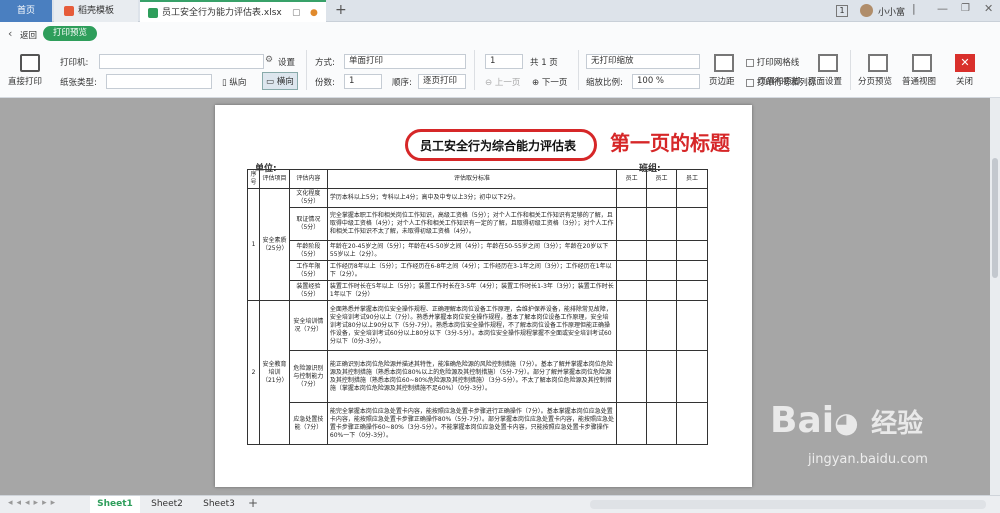 This screenshot has width=1000, height=513. I want to click on settings-button: 设置, so click(286, 62).